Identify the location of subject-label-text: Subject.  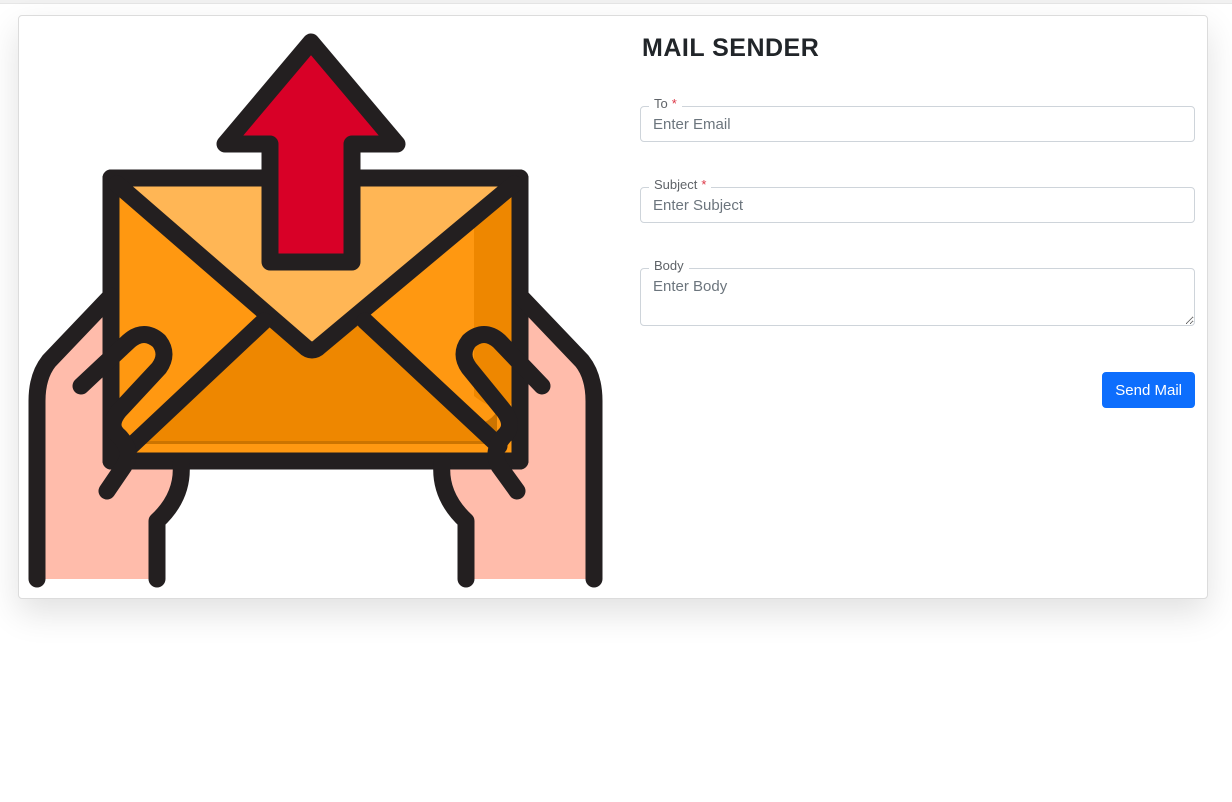
(676, 184).